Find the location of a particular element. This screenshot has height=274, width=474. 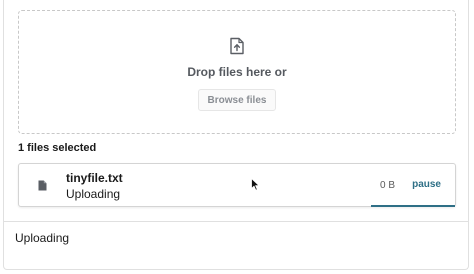

file-upload-icon is located at coordinates (237, 46).